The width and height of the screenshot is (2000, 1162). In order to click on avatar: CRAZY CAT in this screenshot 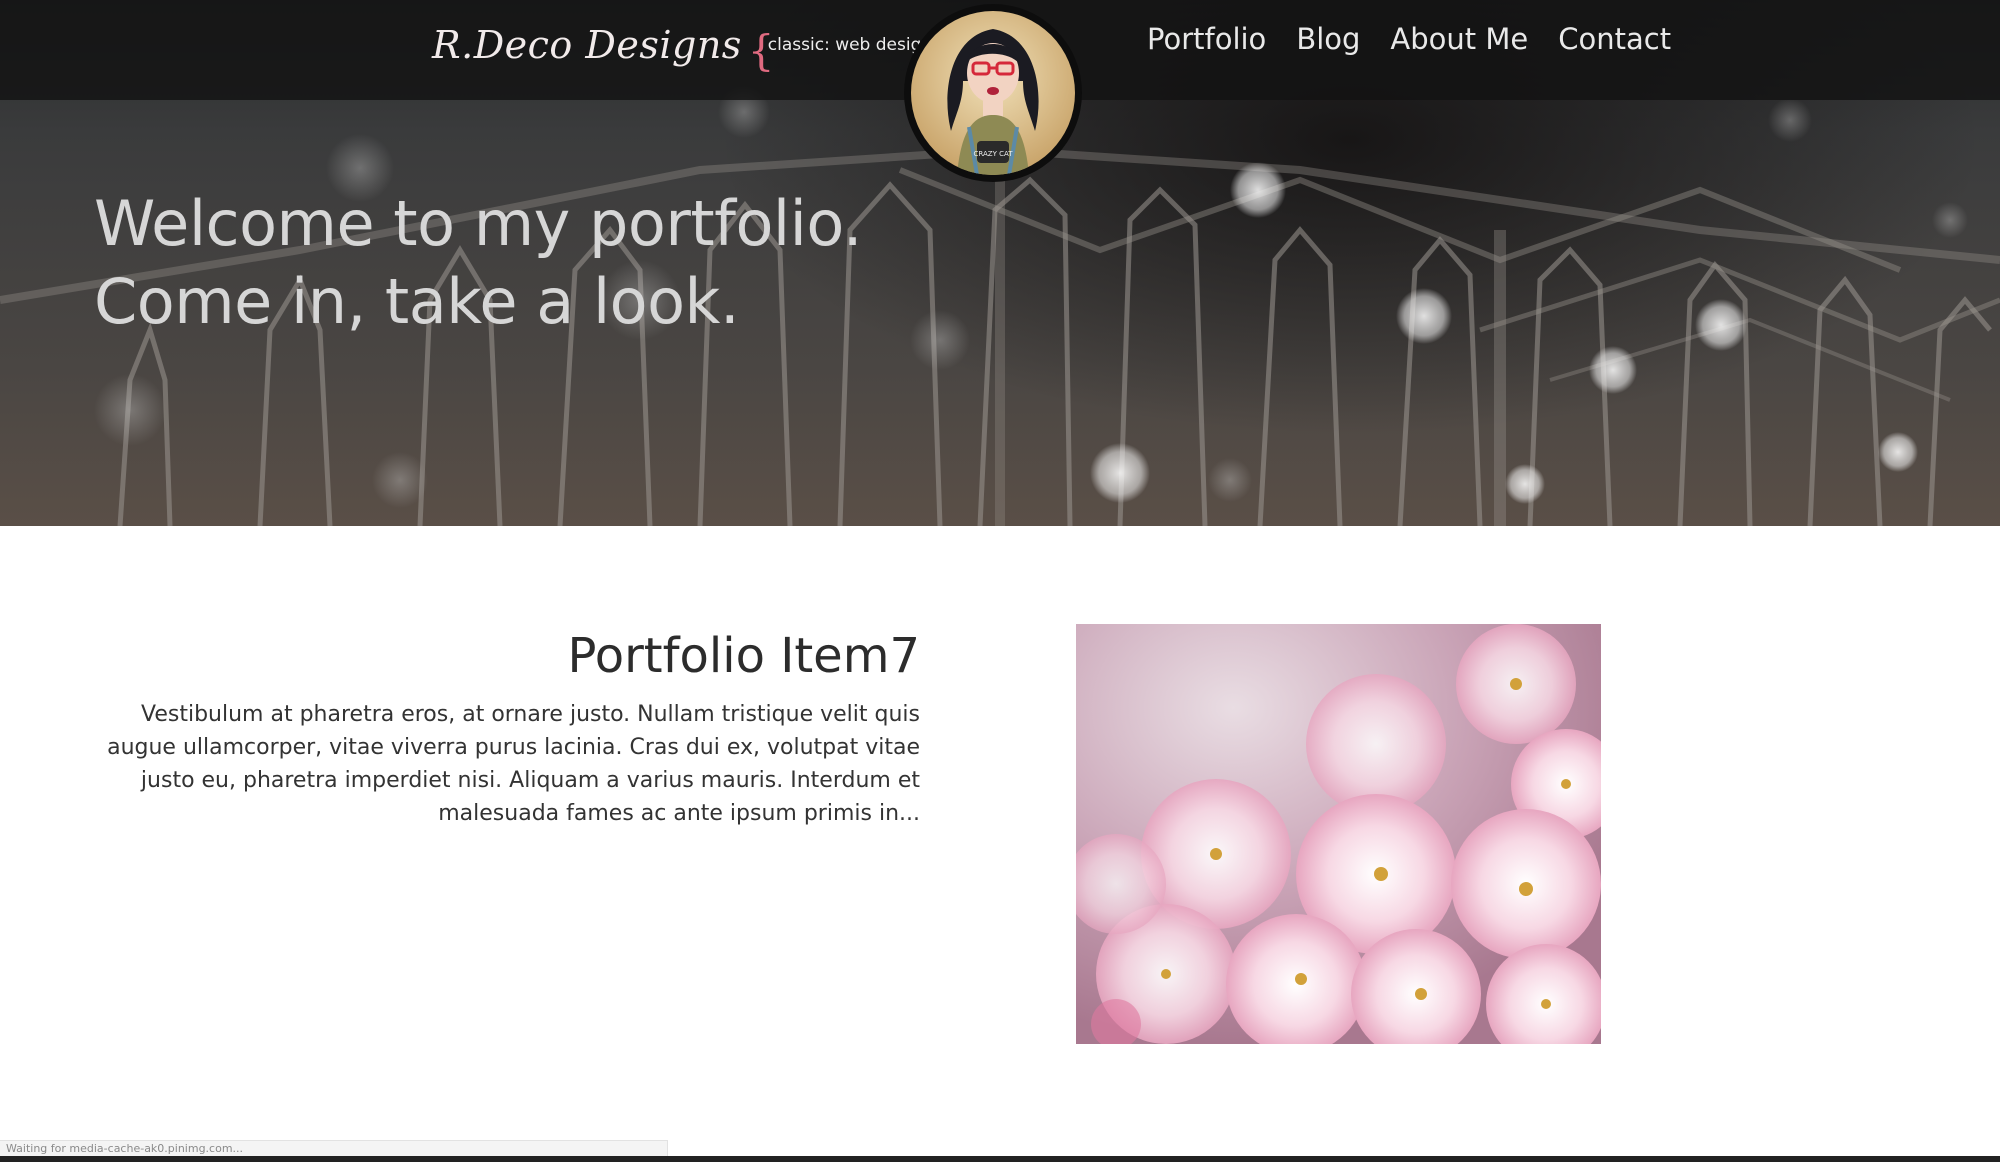, I will do `click(993, 93)`.